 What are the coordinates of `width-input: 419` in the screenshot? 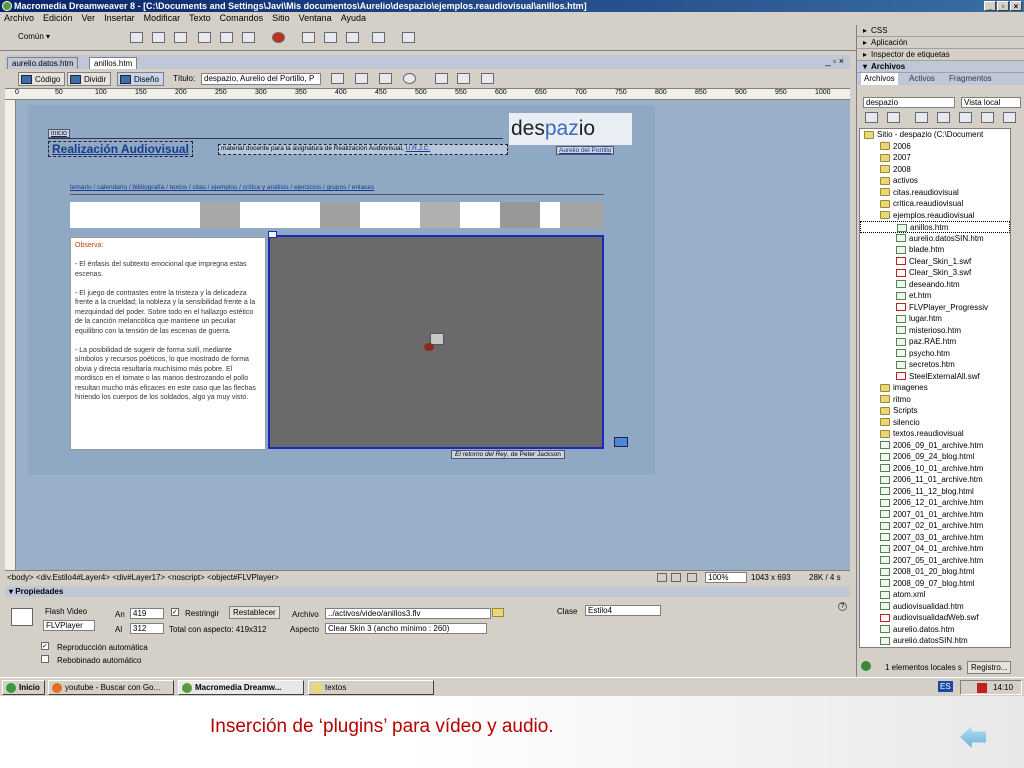 It's located at (147, 613).